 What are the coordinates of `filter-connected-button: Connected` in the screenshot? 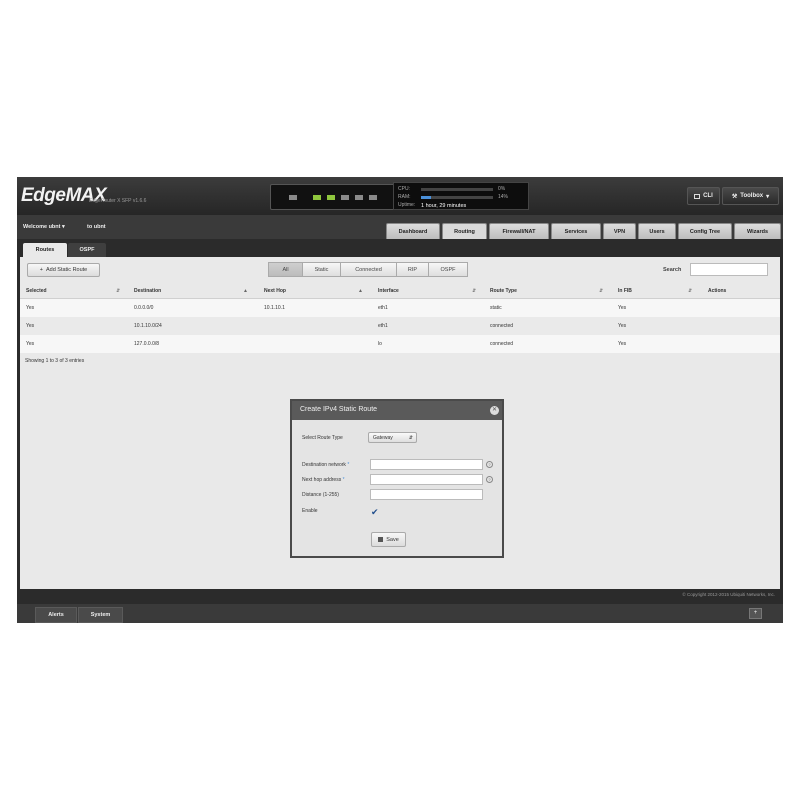 It's located at (368, 269).